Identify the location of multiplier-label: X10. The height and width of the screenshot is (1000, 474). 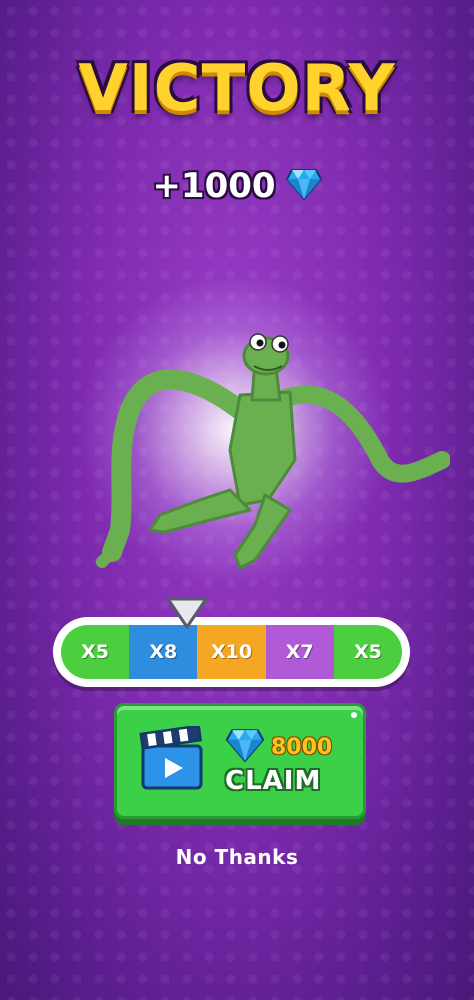
(231, 652).